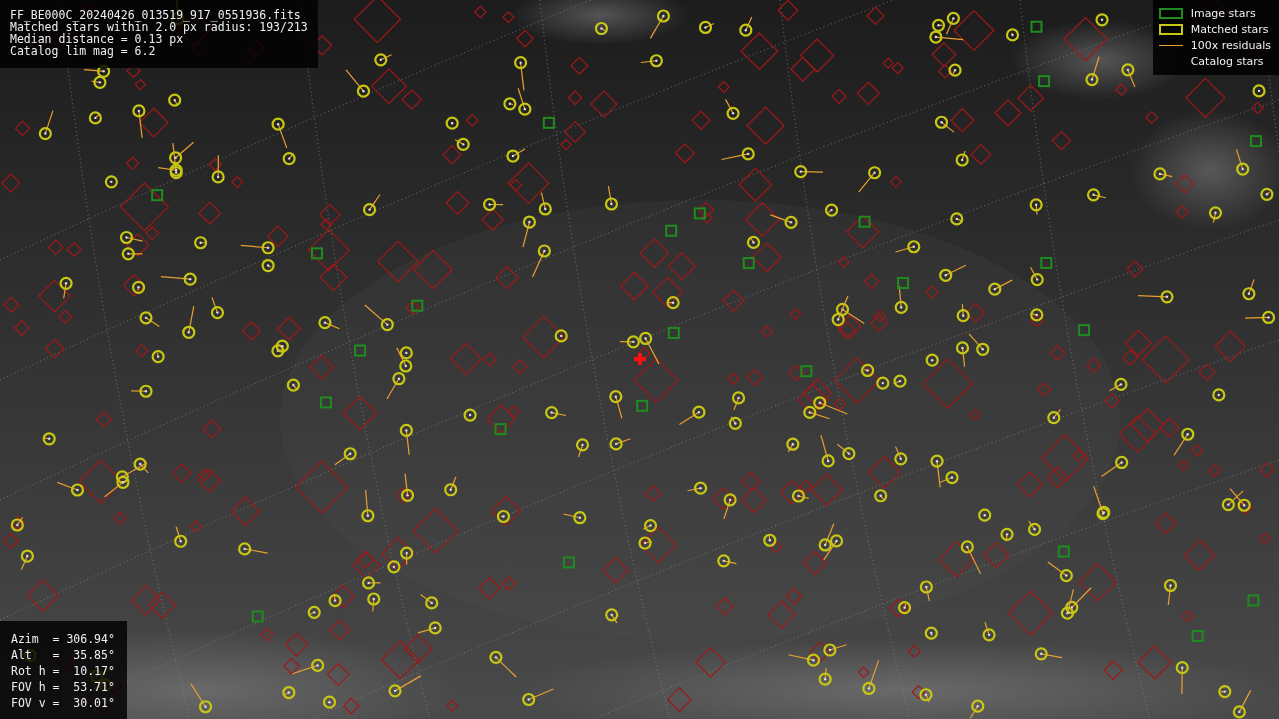 The height and width of the screenshot is (719, 1279). What do you see at coordinates (156, 15) in the screenshot?
I see `info-text: FF_BE000C_20240426_013519_917_0551936.fits` at bounding box center [156, 15].